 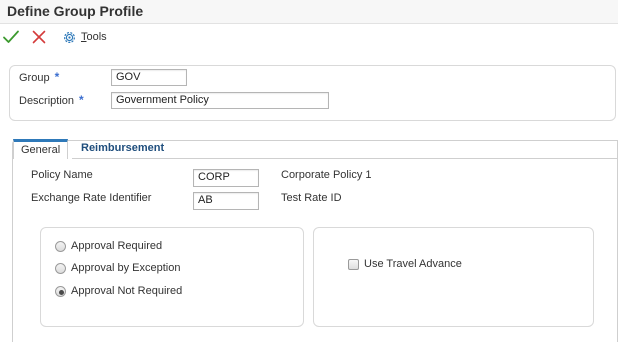 What do you see at coordinates (309, 12) in the screenshot?
I see `title-bar: Define Group Profile` at bounding box center [309, 12].